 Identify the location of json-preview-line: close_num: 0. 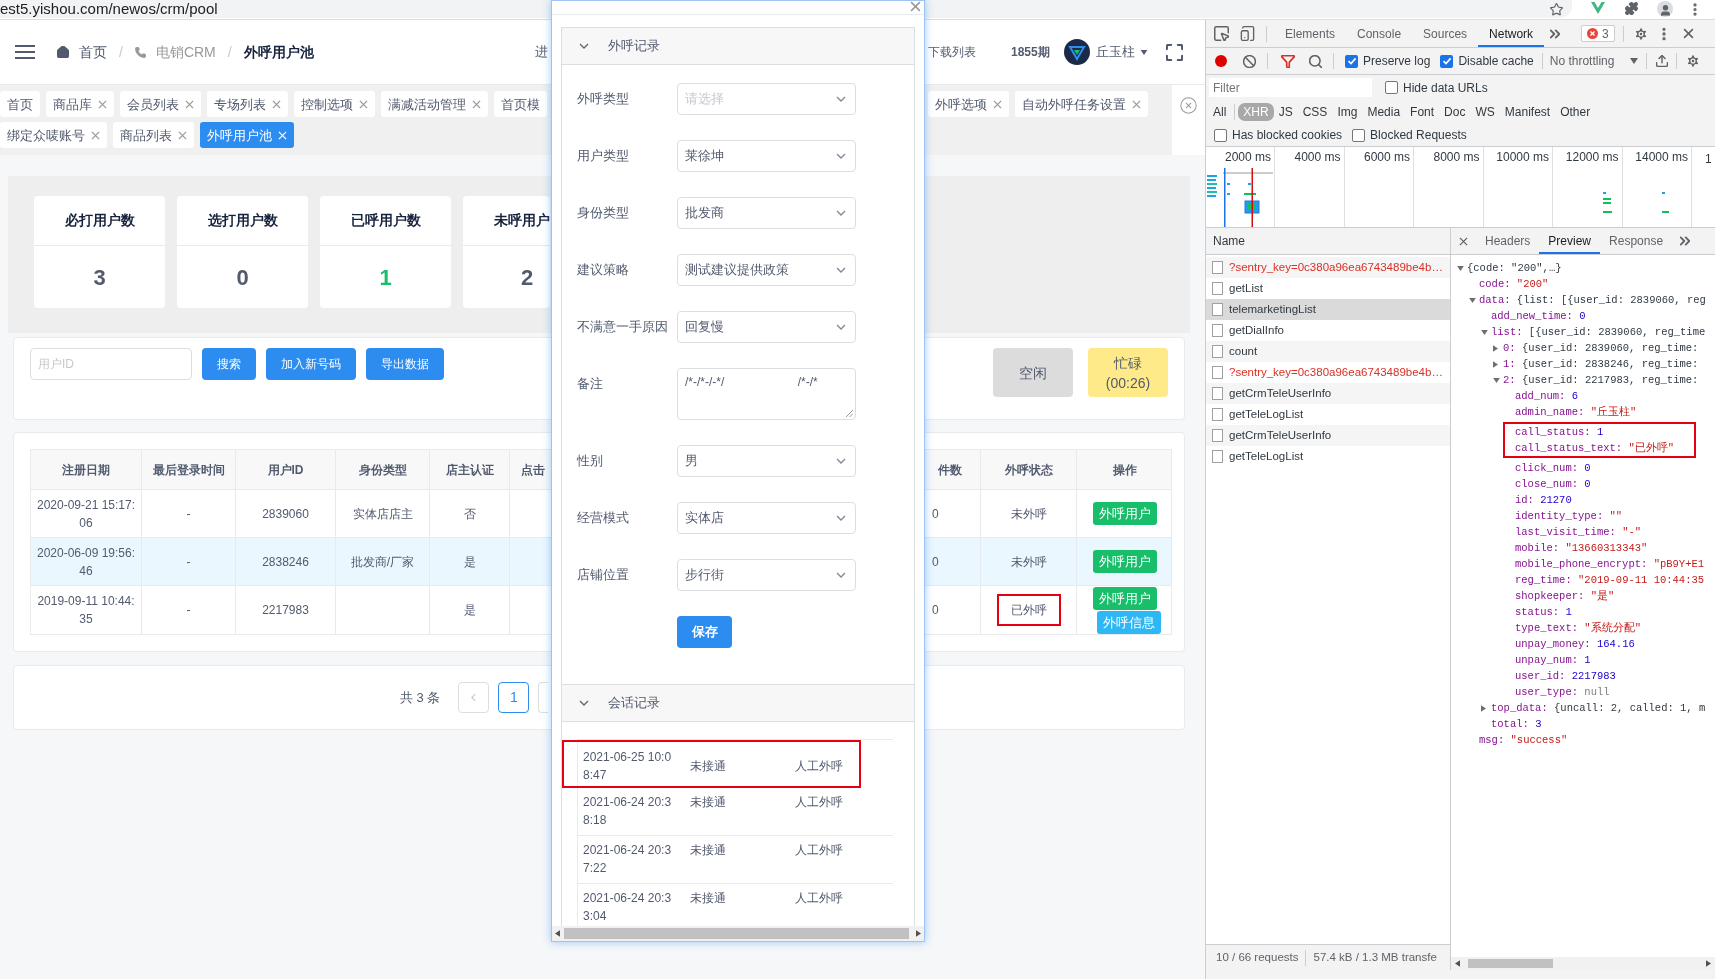
(1553, 484).